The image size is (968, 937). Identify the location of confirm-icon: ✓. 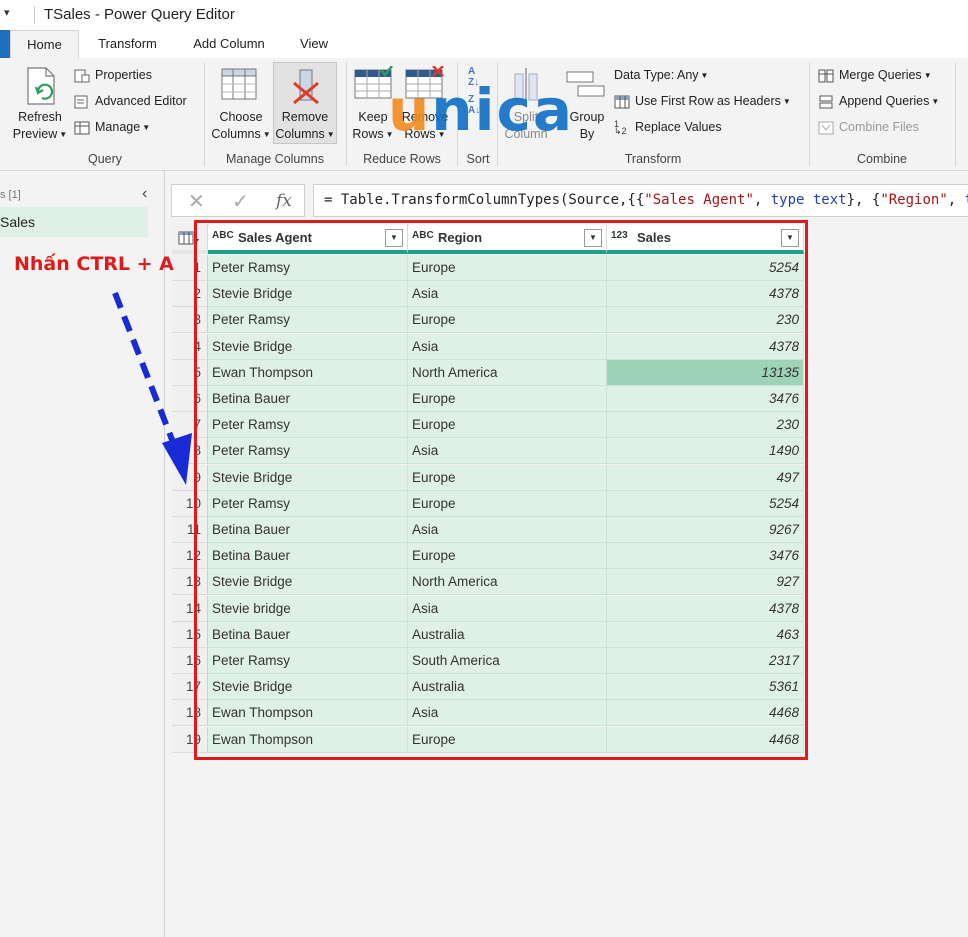
(240, 201).